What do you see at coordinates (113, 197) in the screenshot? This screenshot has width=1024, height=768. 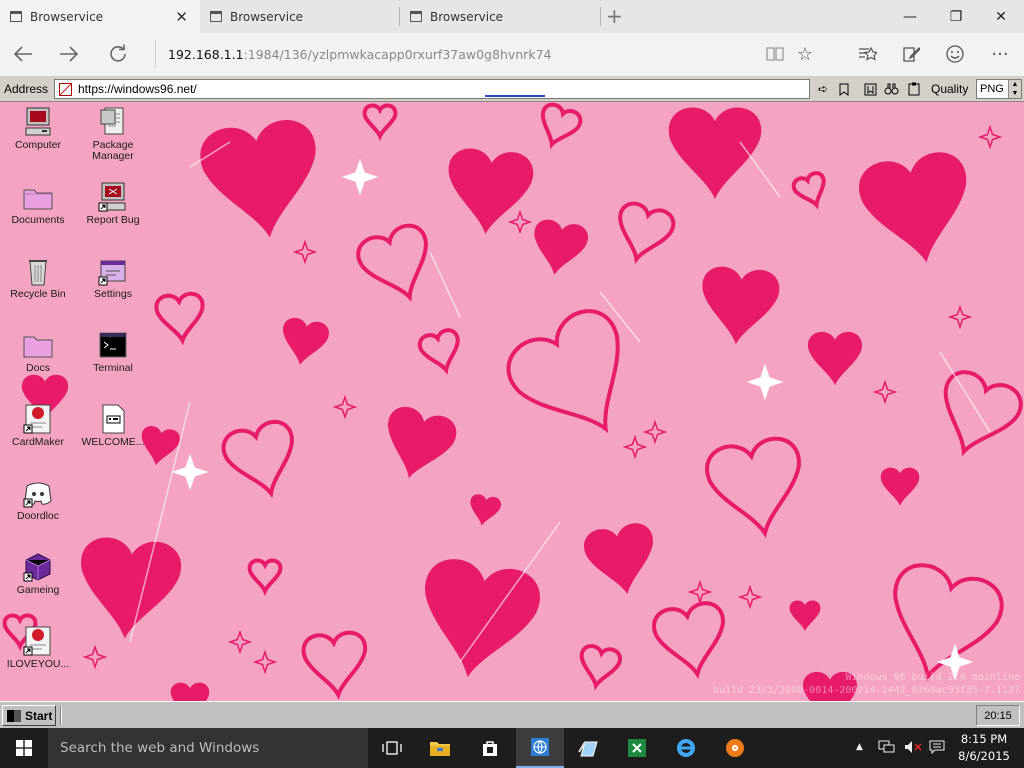 I see `report-bug-icon` at bounding box center [113, 197].